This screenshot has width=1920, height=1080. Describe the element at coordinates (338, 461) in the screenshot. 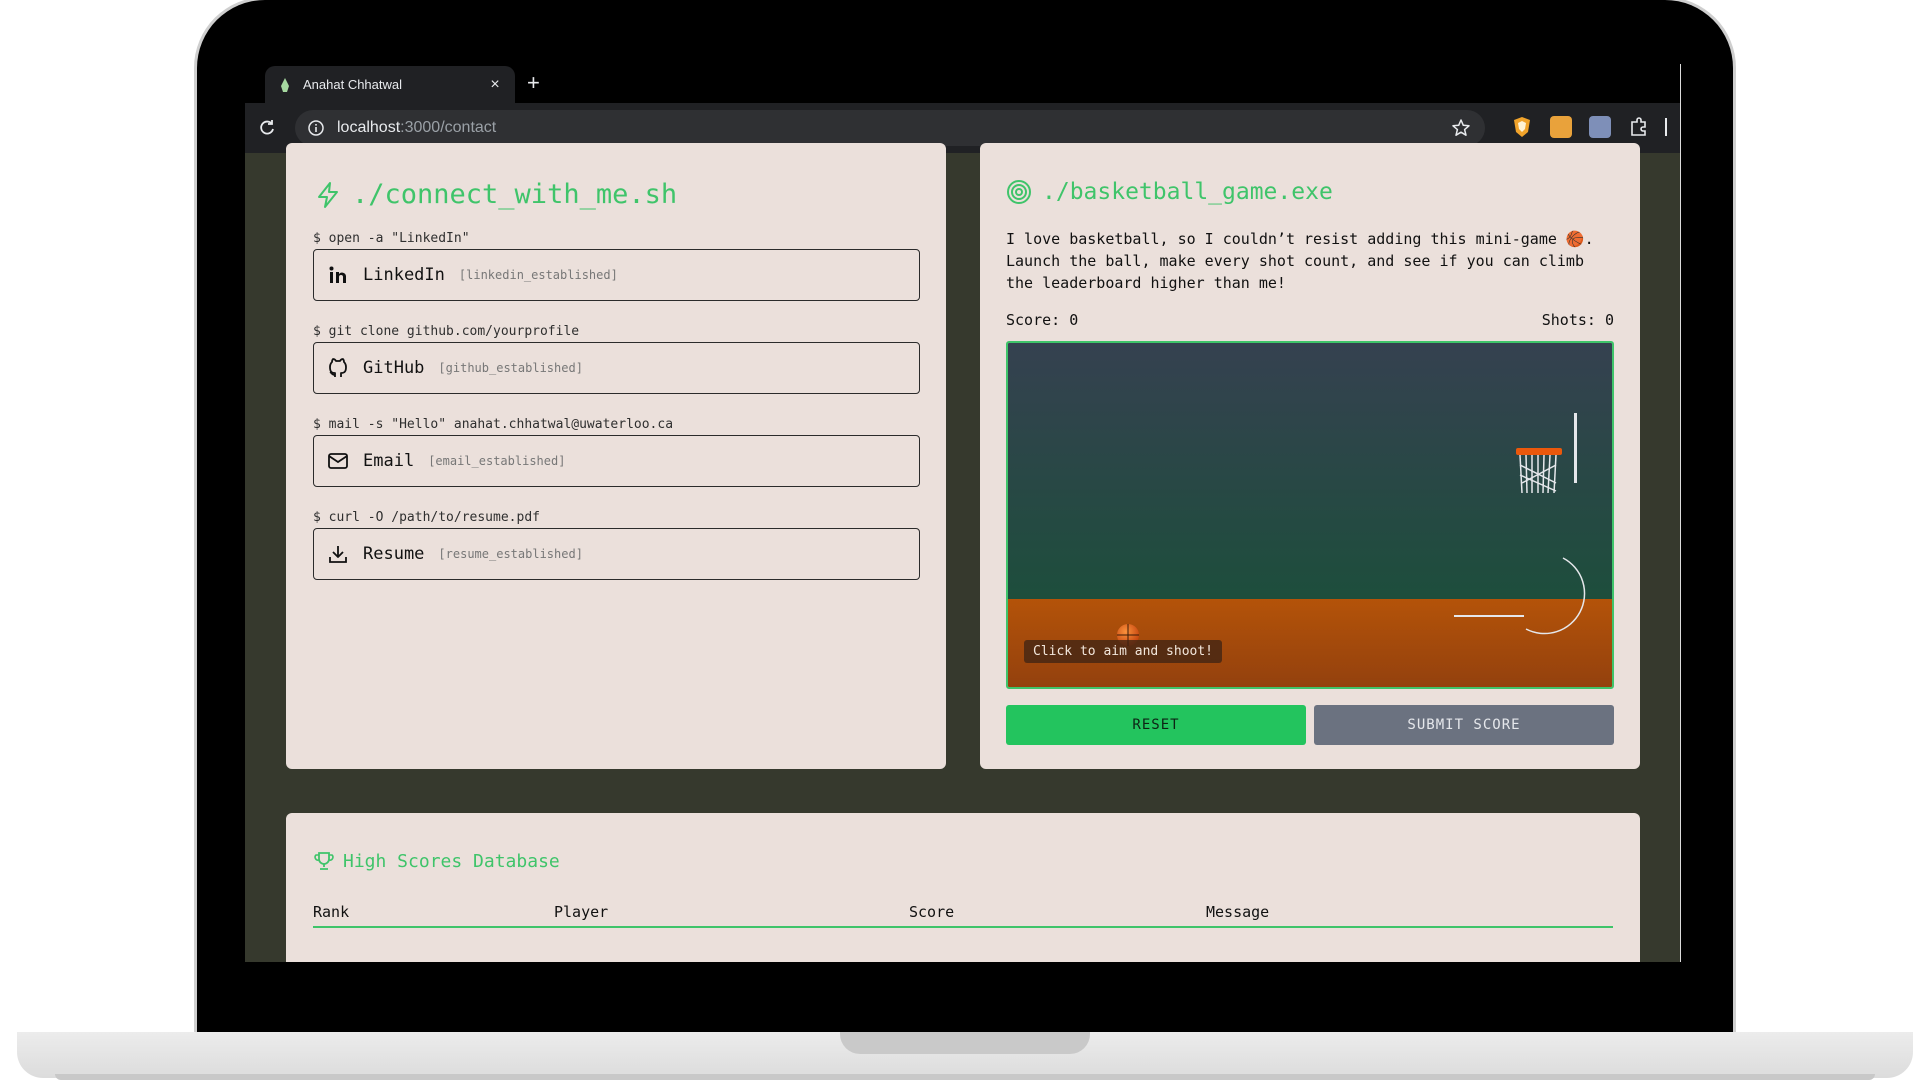

I see `mail-icon` at that location.